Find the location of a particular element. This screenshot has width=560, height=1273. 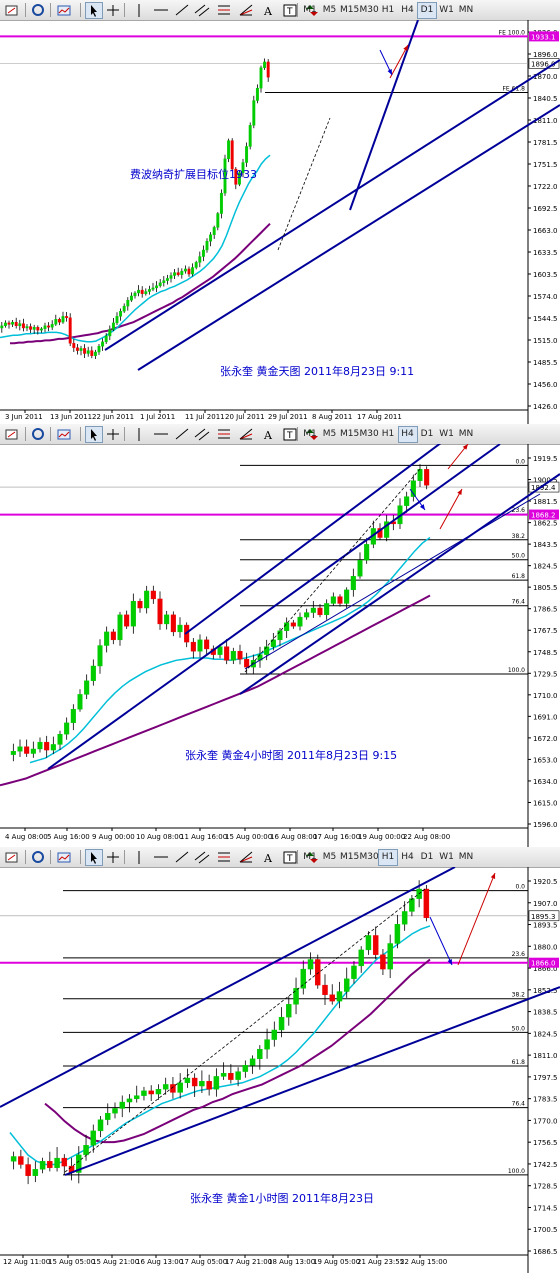

fibo-level-label: 61.8 is located at coordinates (519, 1062).